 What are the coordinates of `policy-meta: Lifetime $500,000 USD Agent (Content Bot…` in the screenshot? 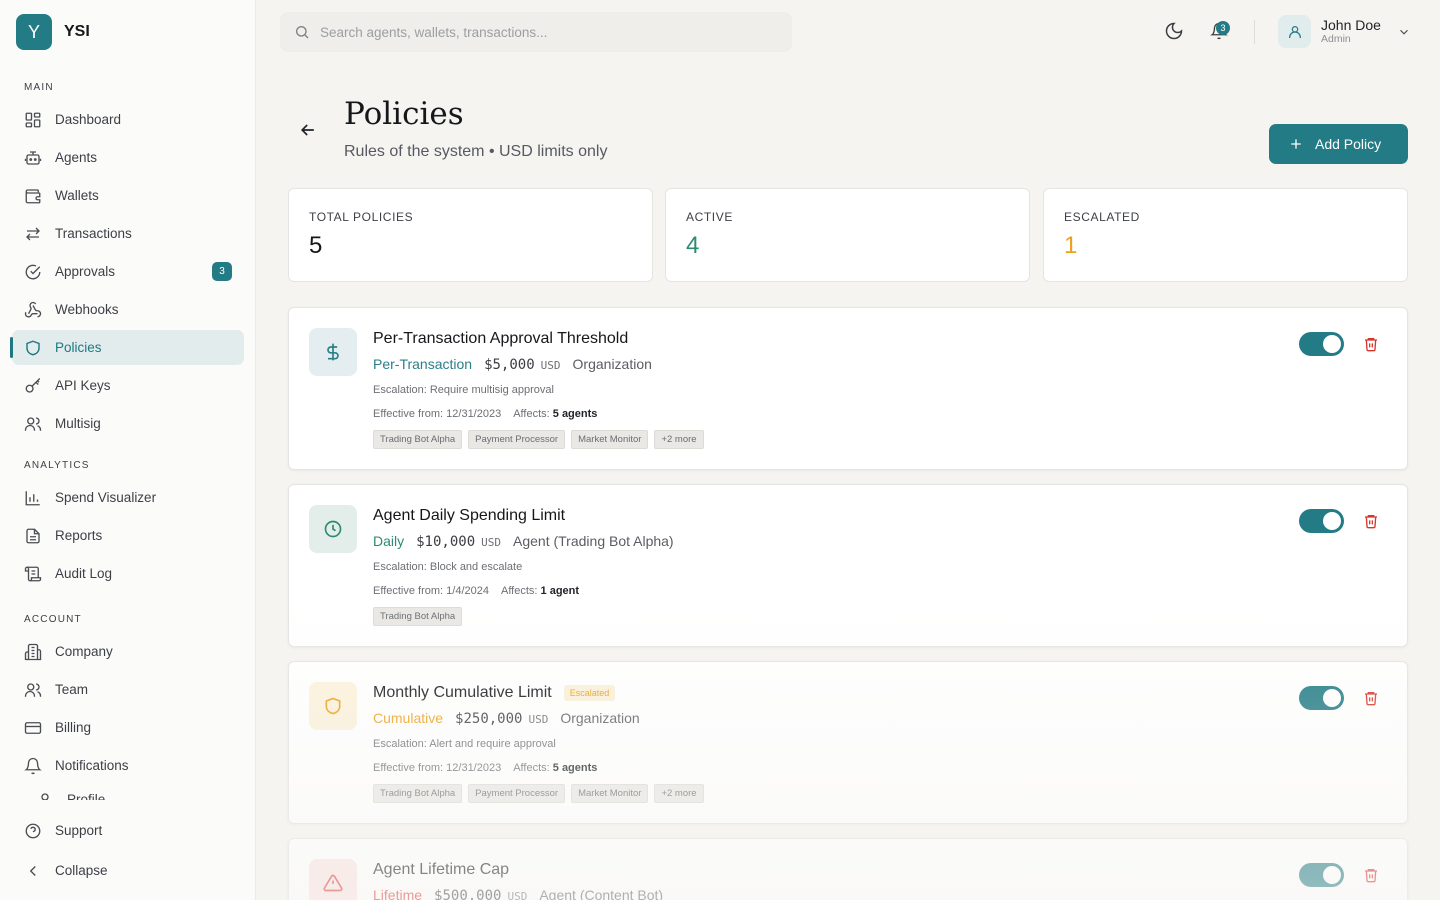 It's located at (518, 893).